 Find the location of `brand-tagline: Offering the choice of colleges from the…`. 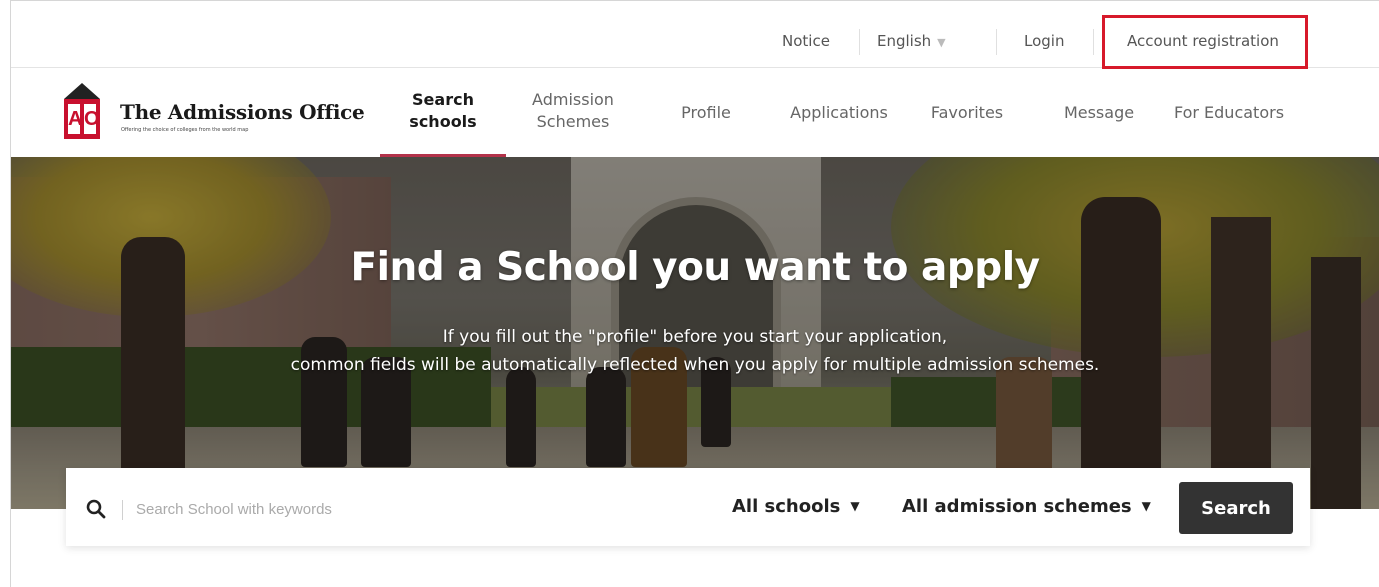

brand-tagline: Offering the choice of colleges from the… is located at coordinates (185, 130).